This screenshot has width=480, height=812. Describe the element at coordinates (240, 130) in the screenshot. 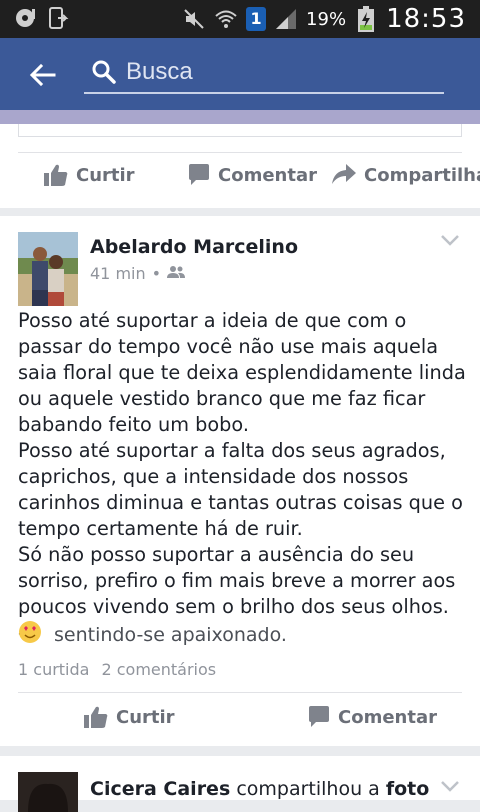

I see `previous-post-attachment` at that location.